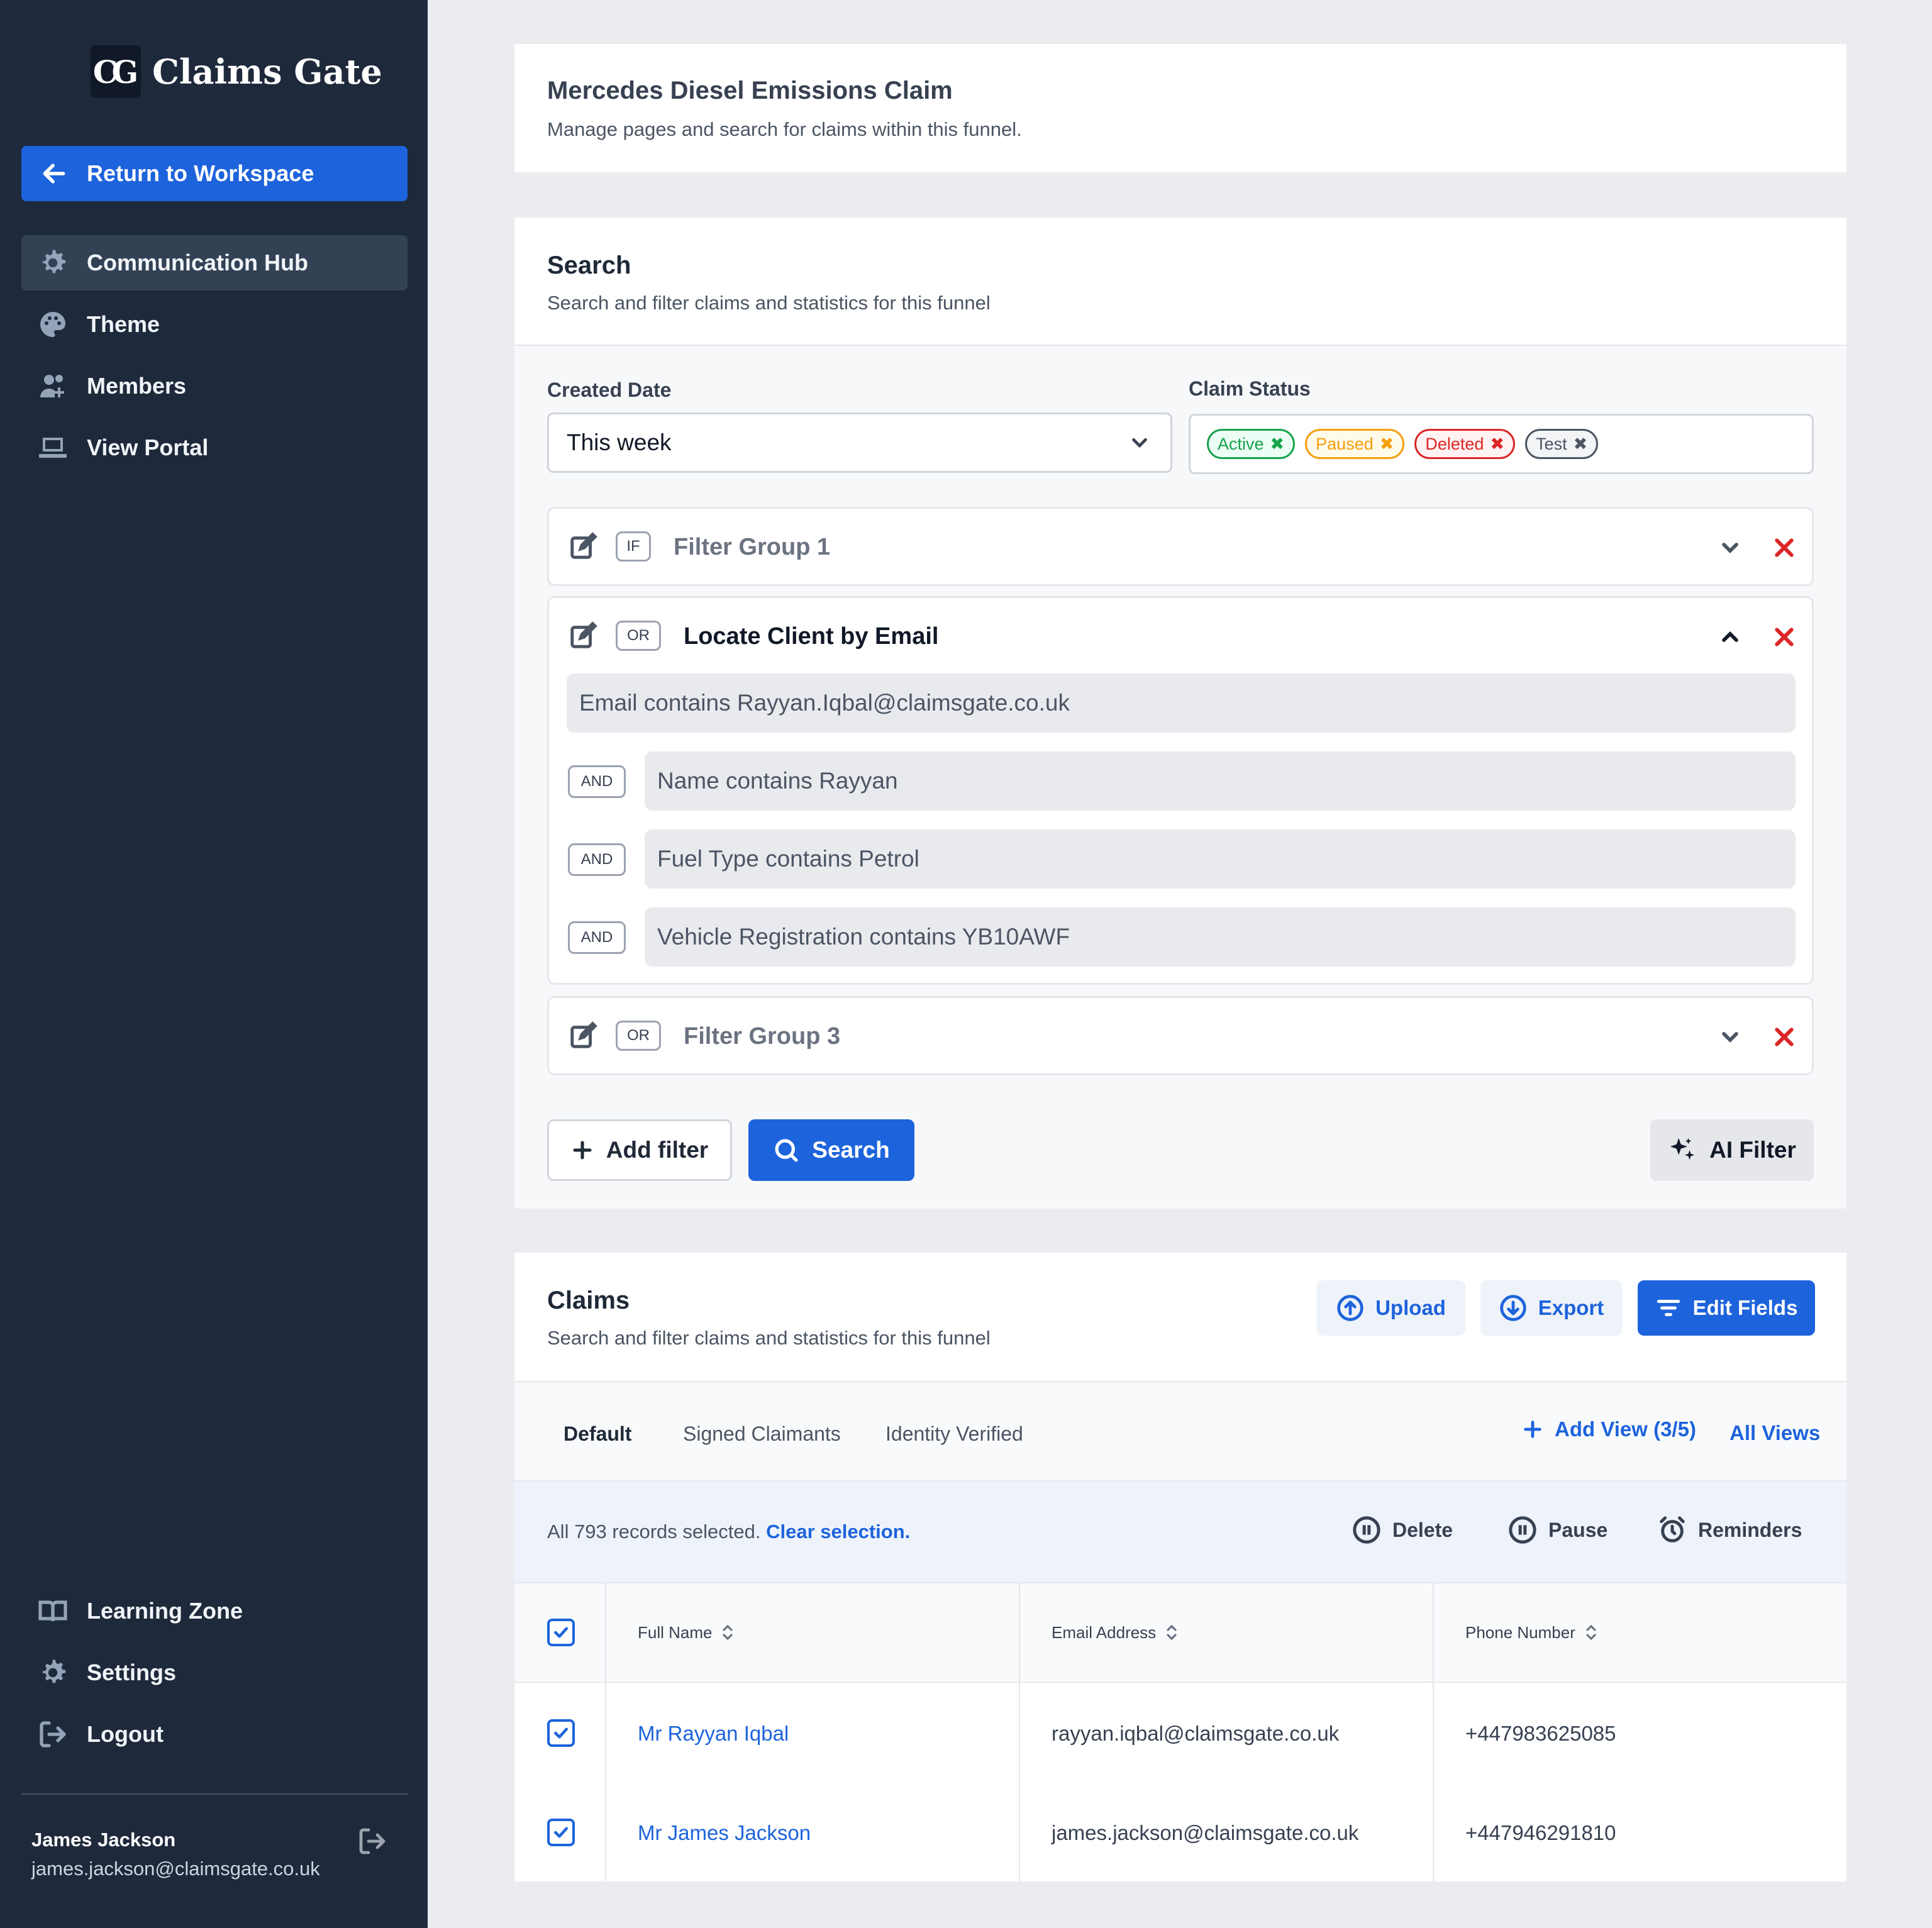 The height and width of the screenshot is (1928, 1932). What do you see at coordinates (762, 1434) in the screenshot?
I see `tab-signed-claimants: Signed Claimants` at bounding box center [762, 1434].